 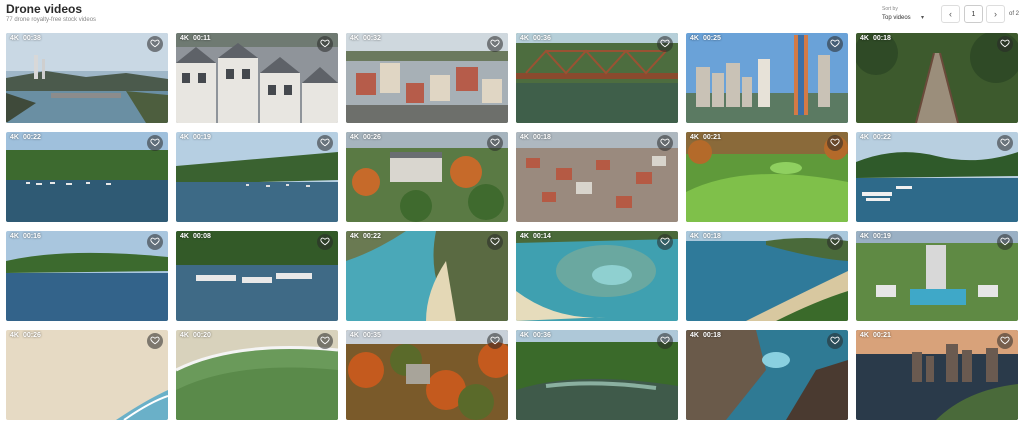 I want to click on duration-label: 00:20, so click(x=201, y=335).